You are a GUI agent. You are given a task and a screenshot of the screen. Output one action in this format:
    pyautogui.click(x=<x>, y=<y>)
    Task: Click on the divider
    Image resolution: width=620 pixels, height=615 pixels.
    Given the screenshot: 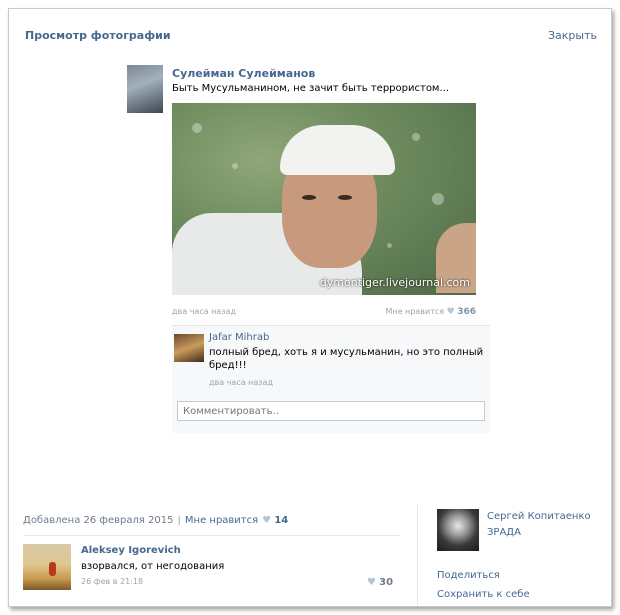 What is the action you would take?
    pyautogui.click(x=212, y=535)
    